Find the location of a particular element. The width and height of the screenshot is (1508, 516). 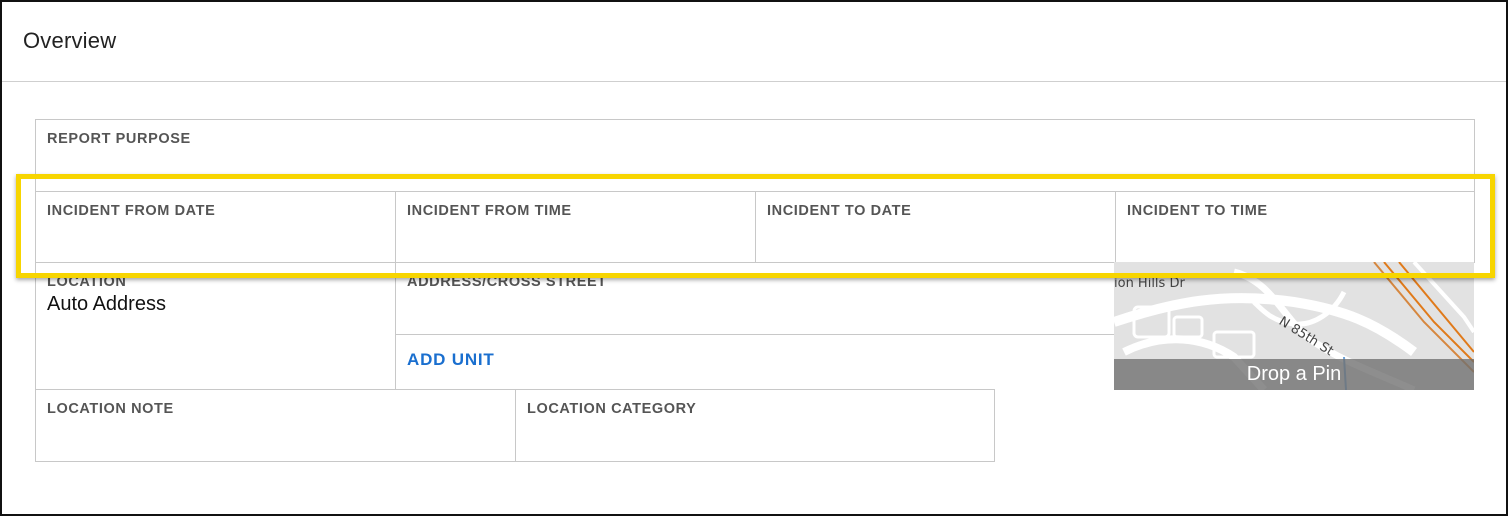

incident-to-time-label: INCIDENT TO TIME is located at coordinates (1197, 211).